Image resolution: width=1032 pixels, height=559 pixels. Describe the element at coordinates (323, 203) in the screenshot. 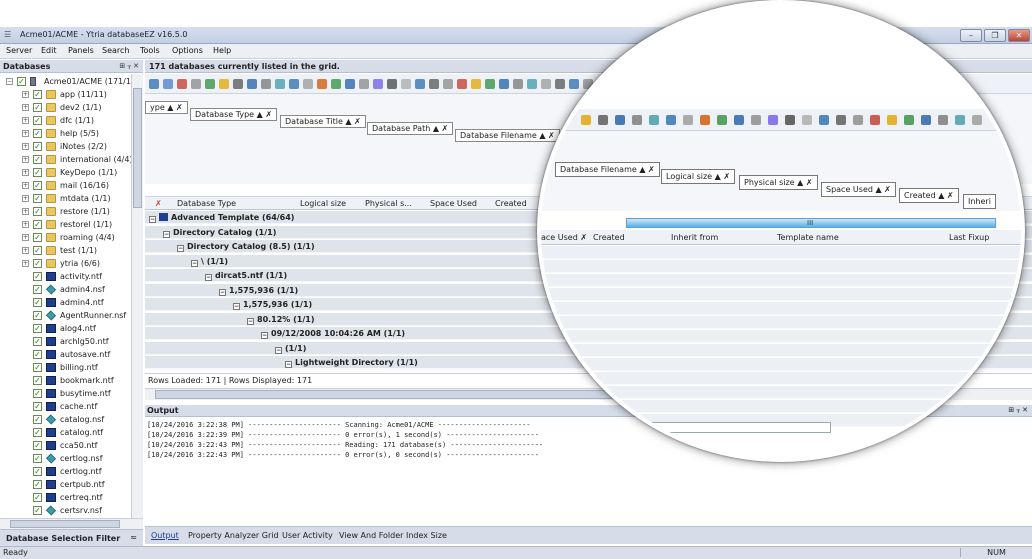

I see `column-logical-size: Logical size` at that location.